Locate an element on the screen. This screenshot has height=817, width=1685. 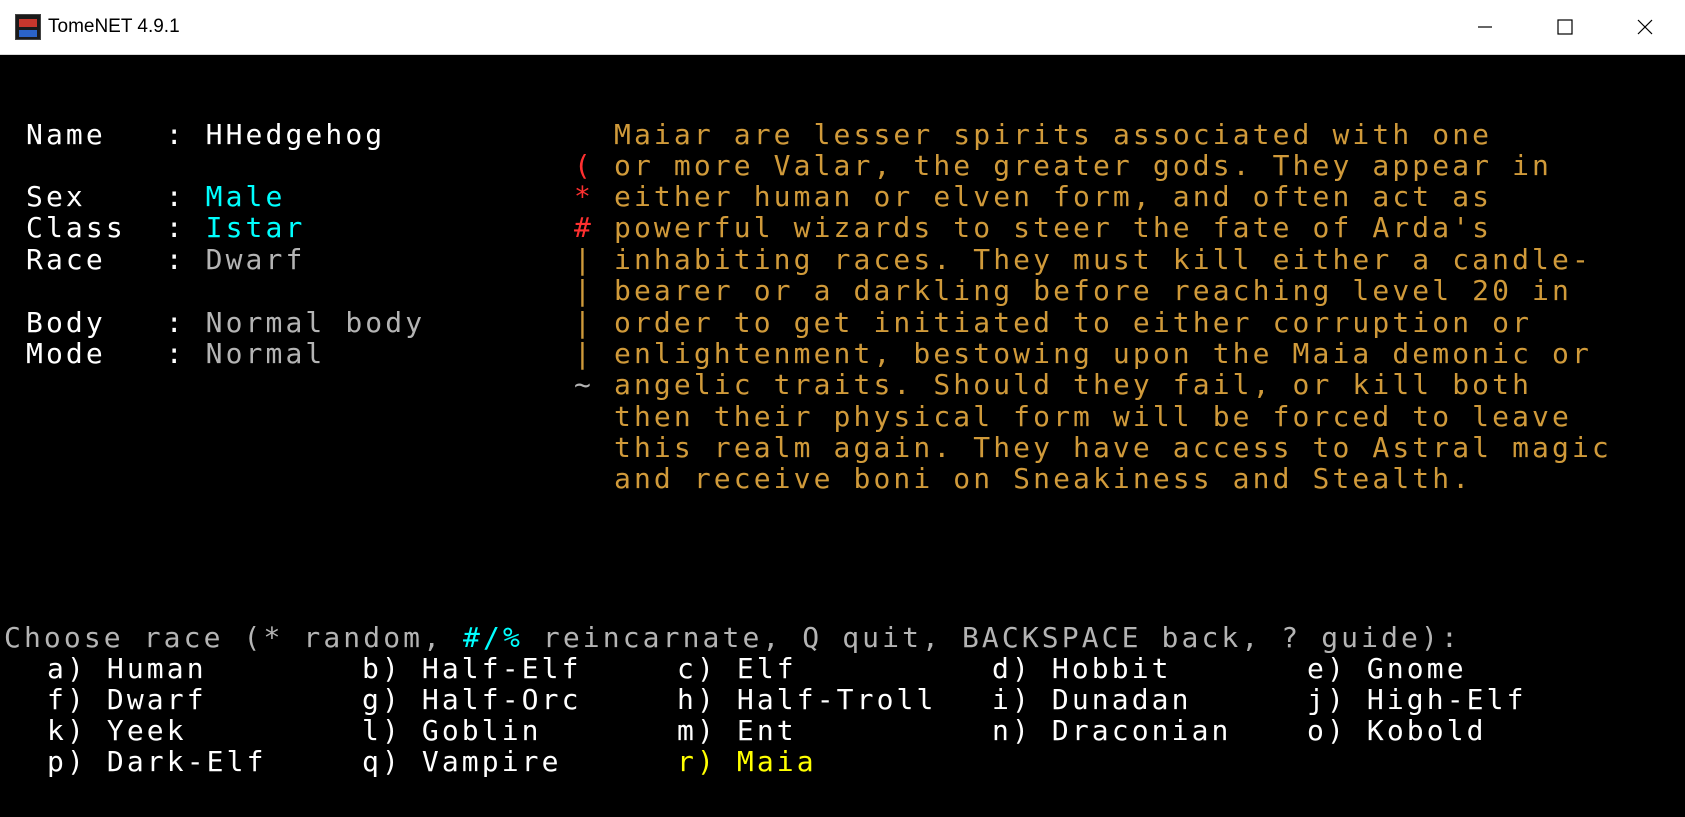
race-option-half-troll: h) Half-Troll is located at coordinates (806, 699).